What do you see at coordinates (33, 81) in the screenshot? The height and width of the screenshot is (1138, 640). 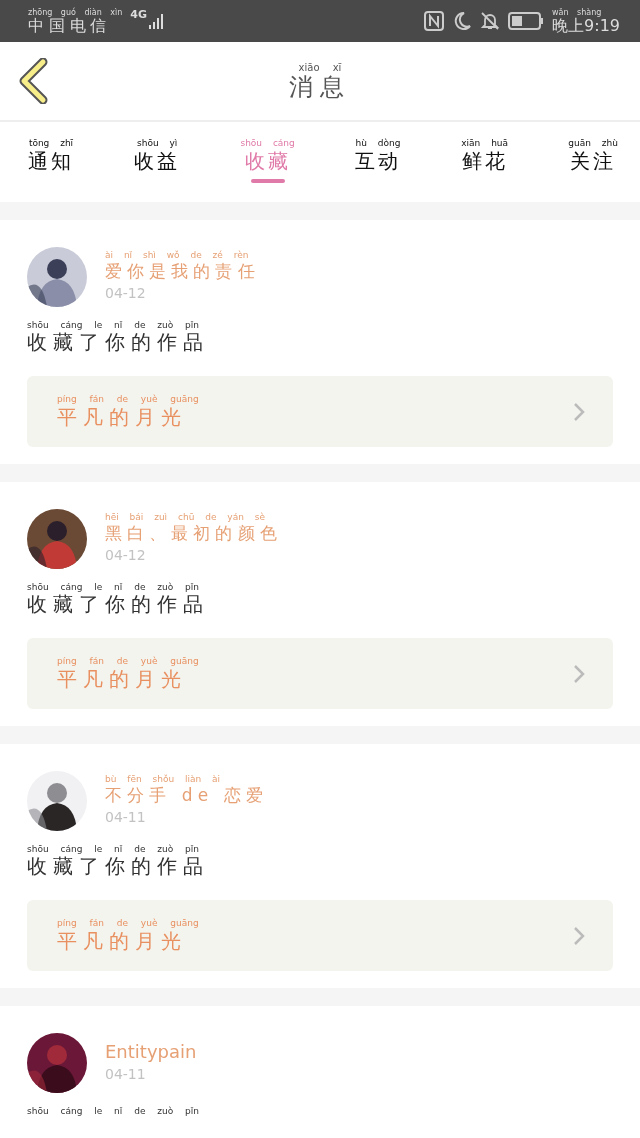 I see `back-icon` at bounding box center [33, 81].